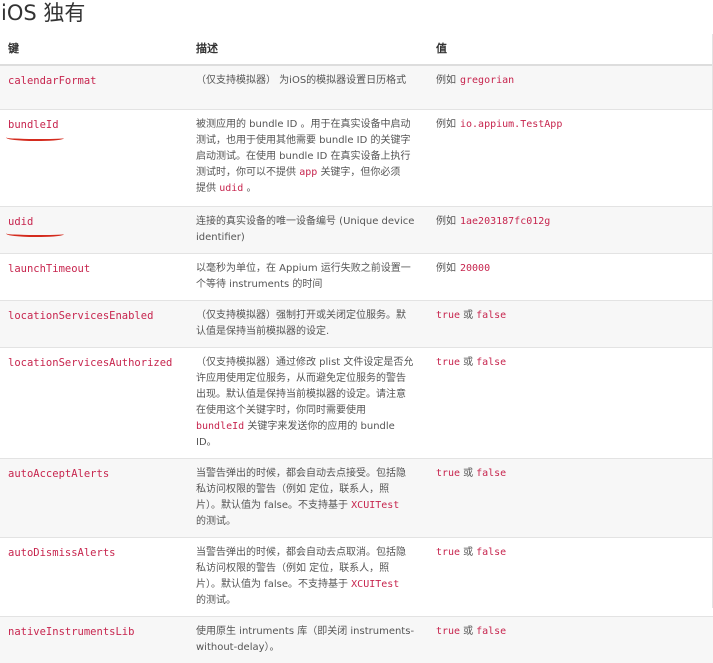 Image resolution: width=713 pixels, height=663 pixels. Describe the element at coordinates (308, 172) in the screenshot. I see `inline-code: app` at that location.